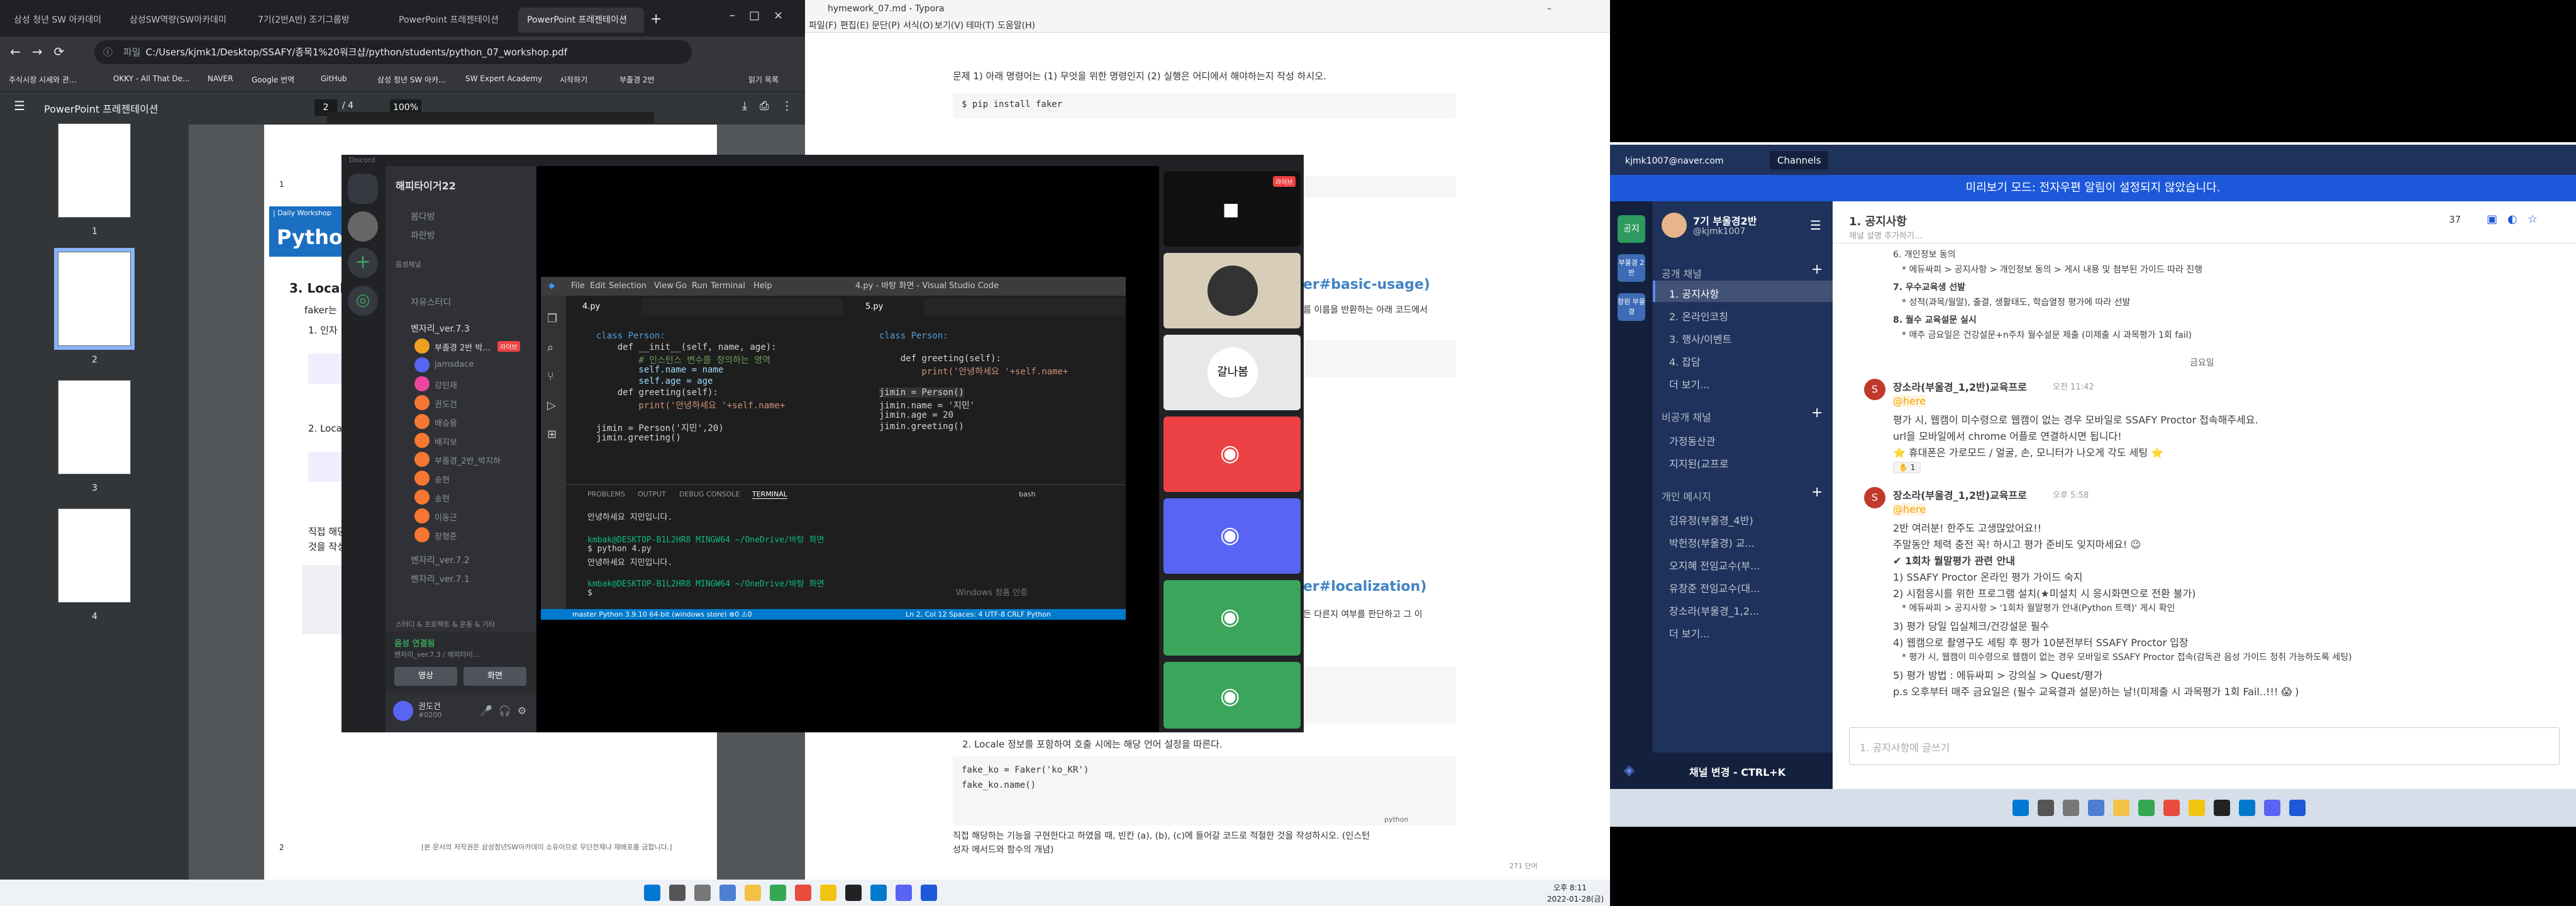 The image size is (2576, 906). What do you see at coordinates (440, 579) in the screenshot?
I see `voice-channel: 벤자리_ver.7.1` at bounding box center [440, 579].